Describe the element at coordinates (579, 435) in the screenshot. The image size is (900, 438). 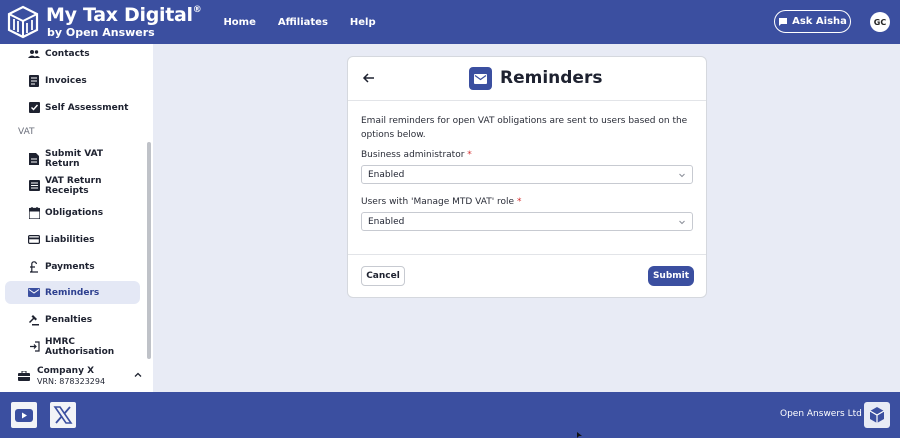
I see `mouse-cursor-icon` at that location.